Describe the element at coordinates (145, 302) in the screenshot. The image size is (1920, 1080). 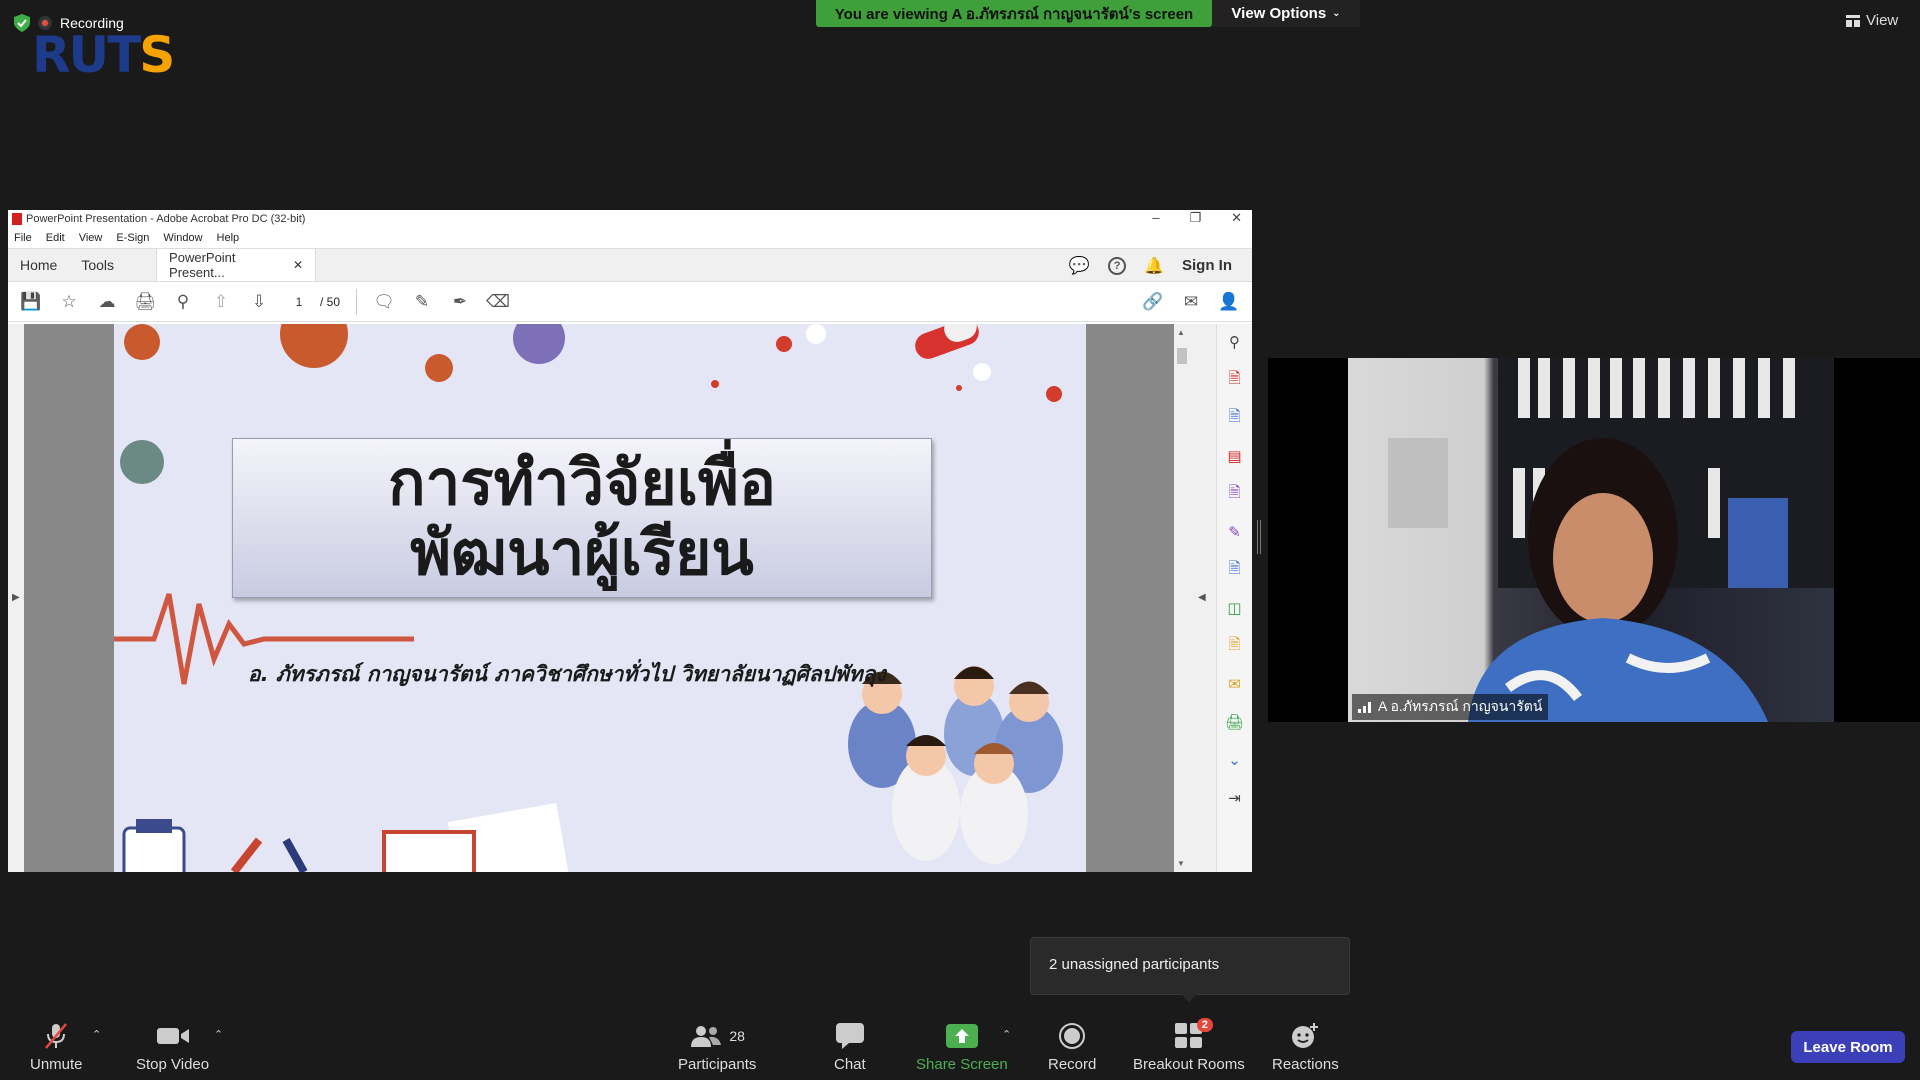
I see `print-icon: 🖨` at that location.